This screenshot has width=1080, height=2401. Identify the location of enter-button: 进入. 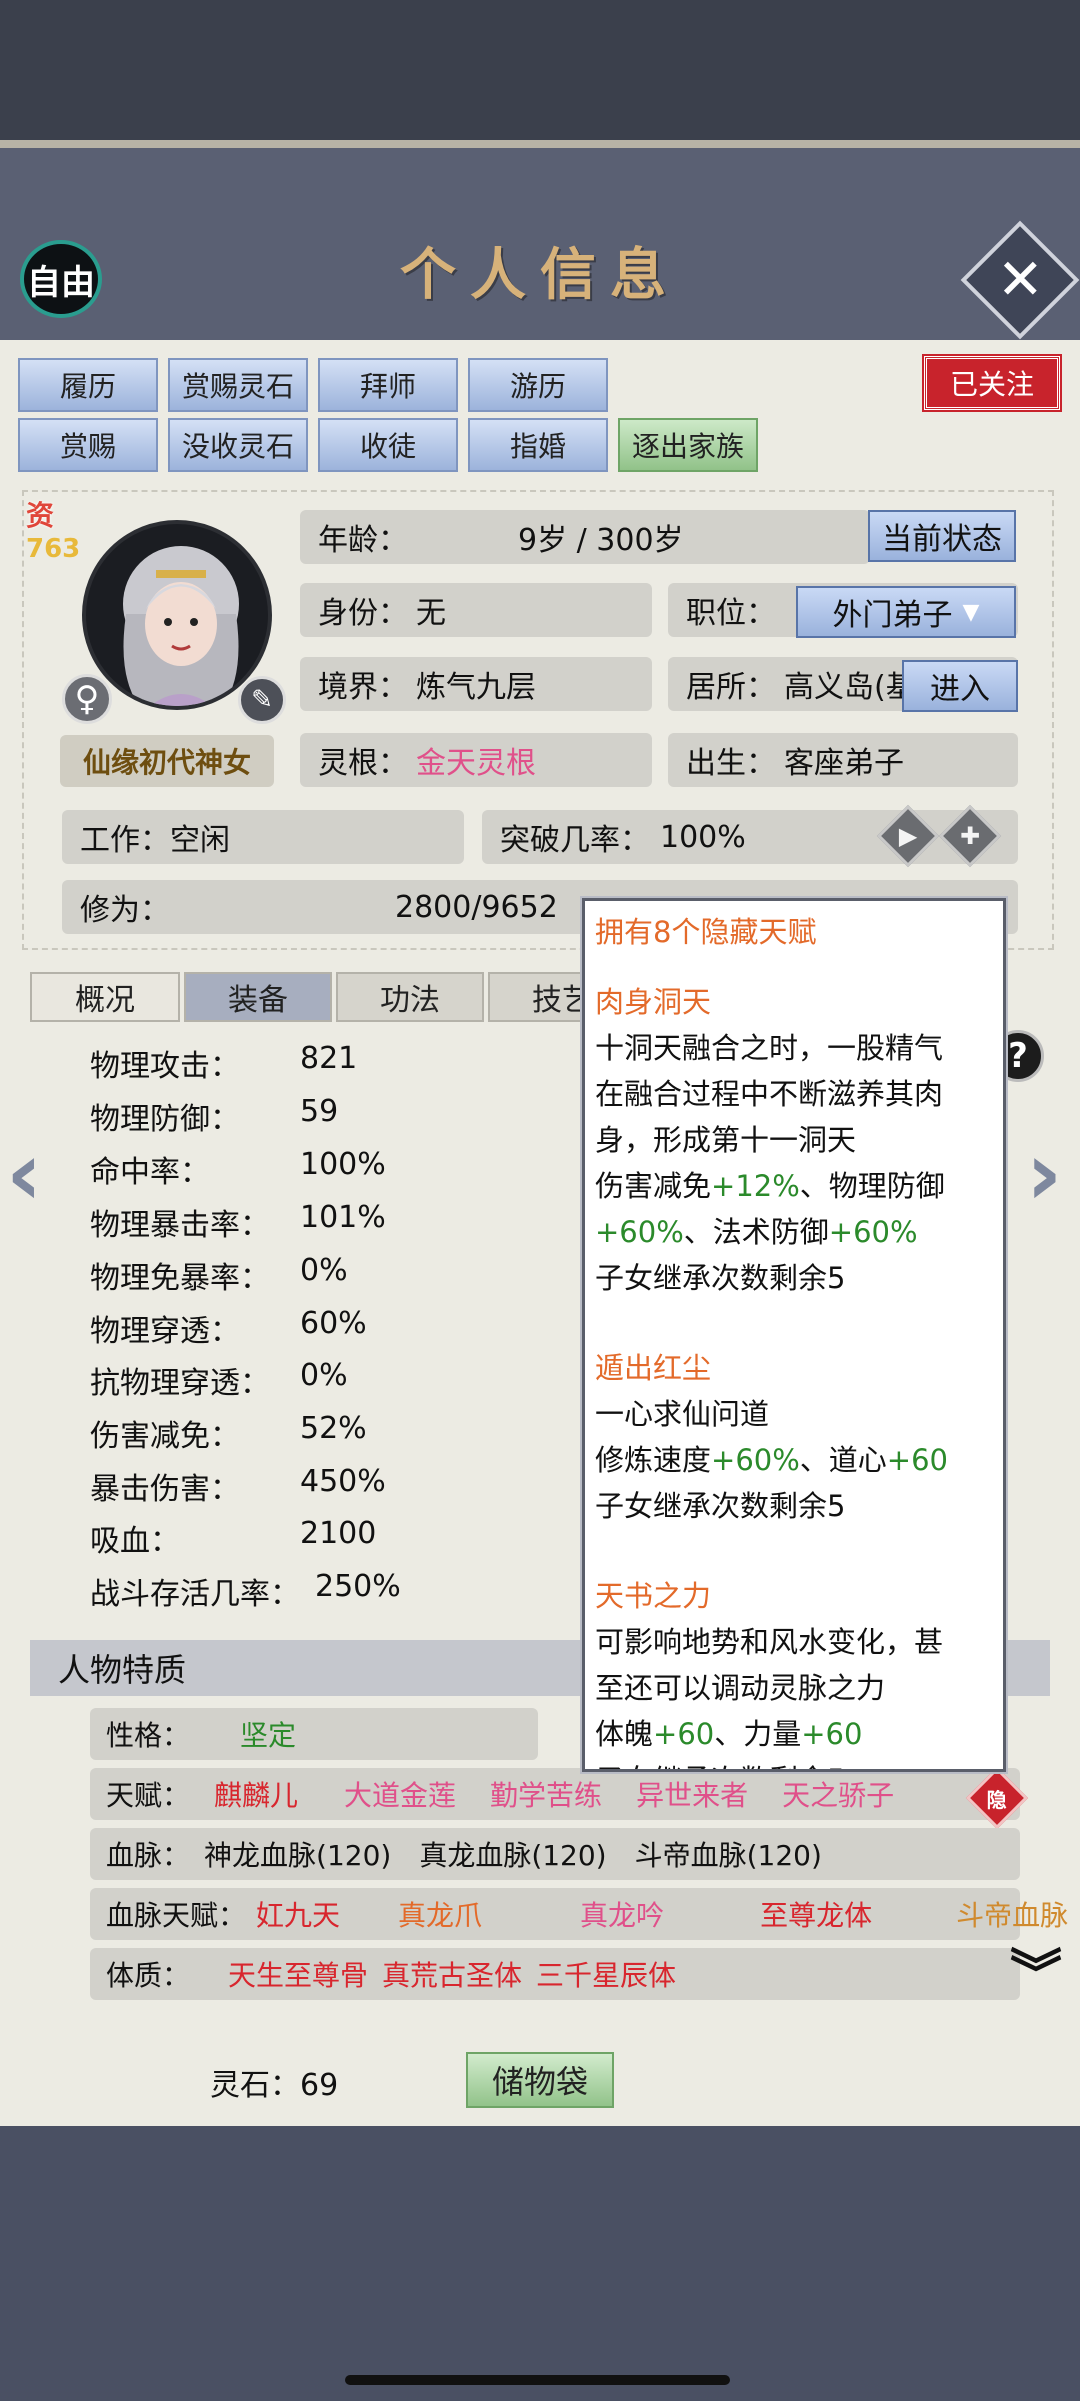
(960, 686).